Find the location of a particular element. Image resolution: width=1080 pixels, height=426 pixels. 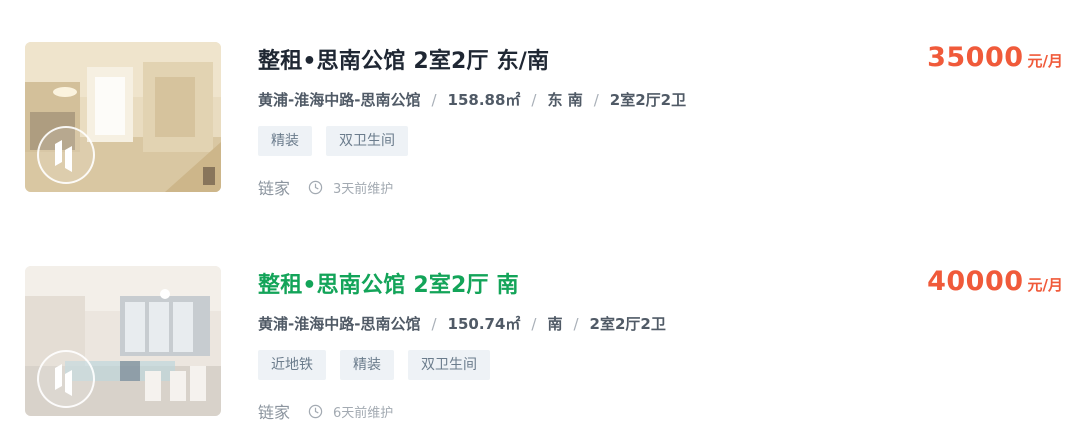

listing-tags: 近地铁 精装 双卫生间 is located at coordinates (374, 365).